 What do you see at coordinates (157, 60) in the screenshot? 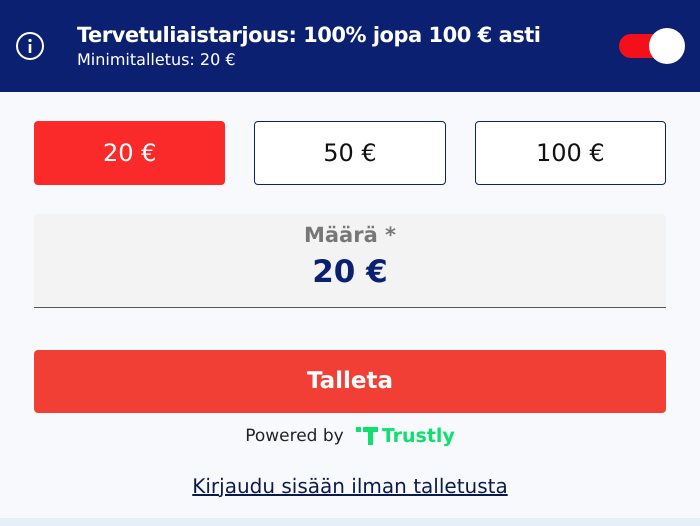
I see `banner-subtitle: Minimitalletus: 20 €` at bounding box center [157, 60].